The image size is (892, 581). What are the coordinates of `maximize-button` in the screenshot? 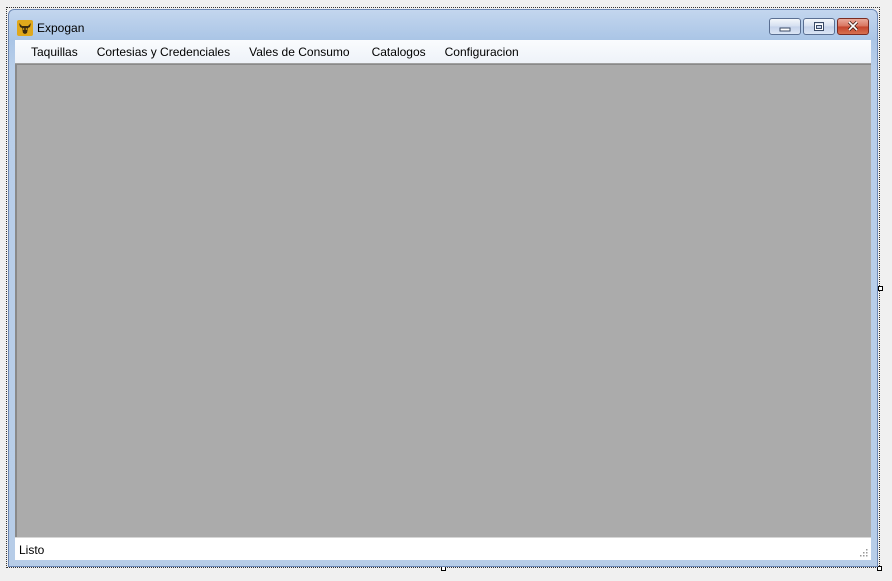 It's located at (819, 26).